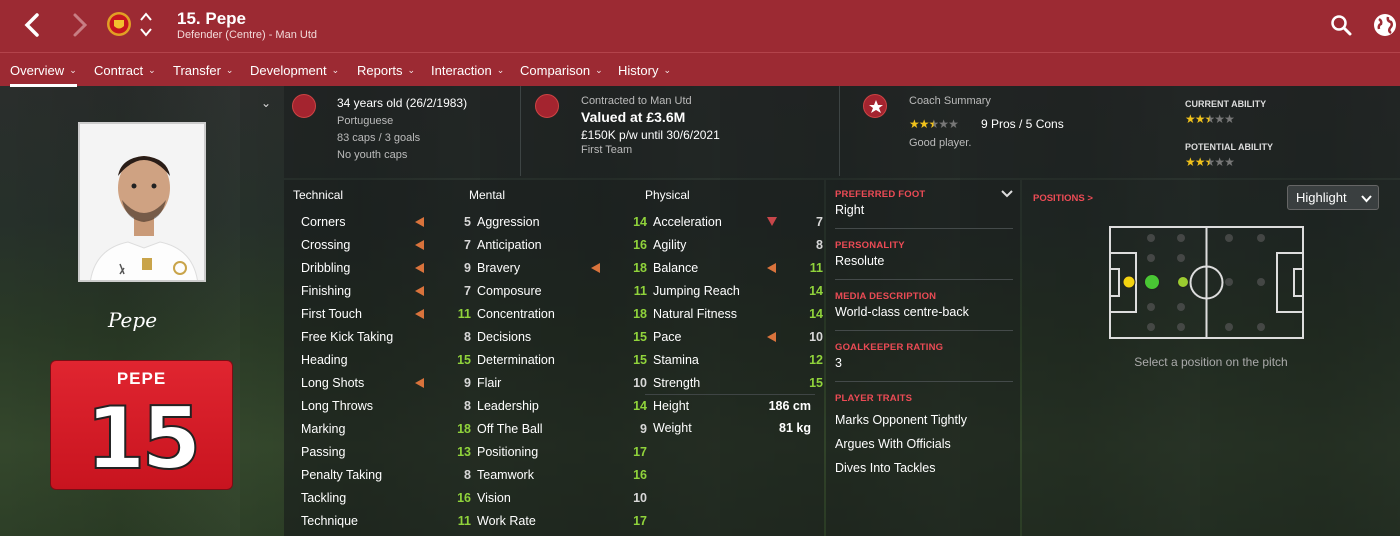 This screenshot has width=1400, height=536. I want to click on attribute-name: Work Rate, so click(506, 521).